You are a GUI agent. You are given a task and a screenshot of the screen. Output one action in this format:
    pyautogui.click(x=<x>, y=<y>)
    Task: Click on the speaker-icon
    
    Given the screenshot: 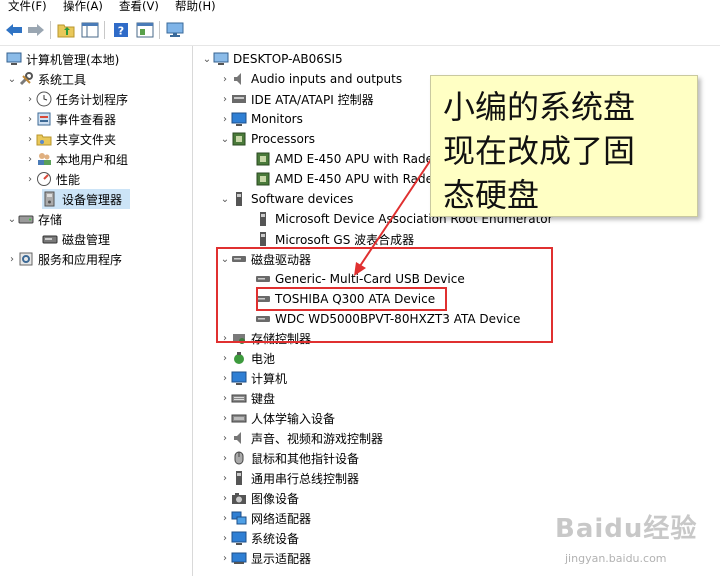 What is the action you would take?
    pyautogui.click(x=239, y=438)
    